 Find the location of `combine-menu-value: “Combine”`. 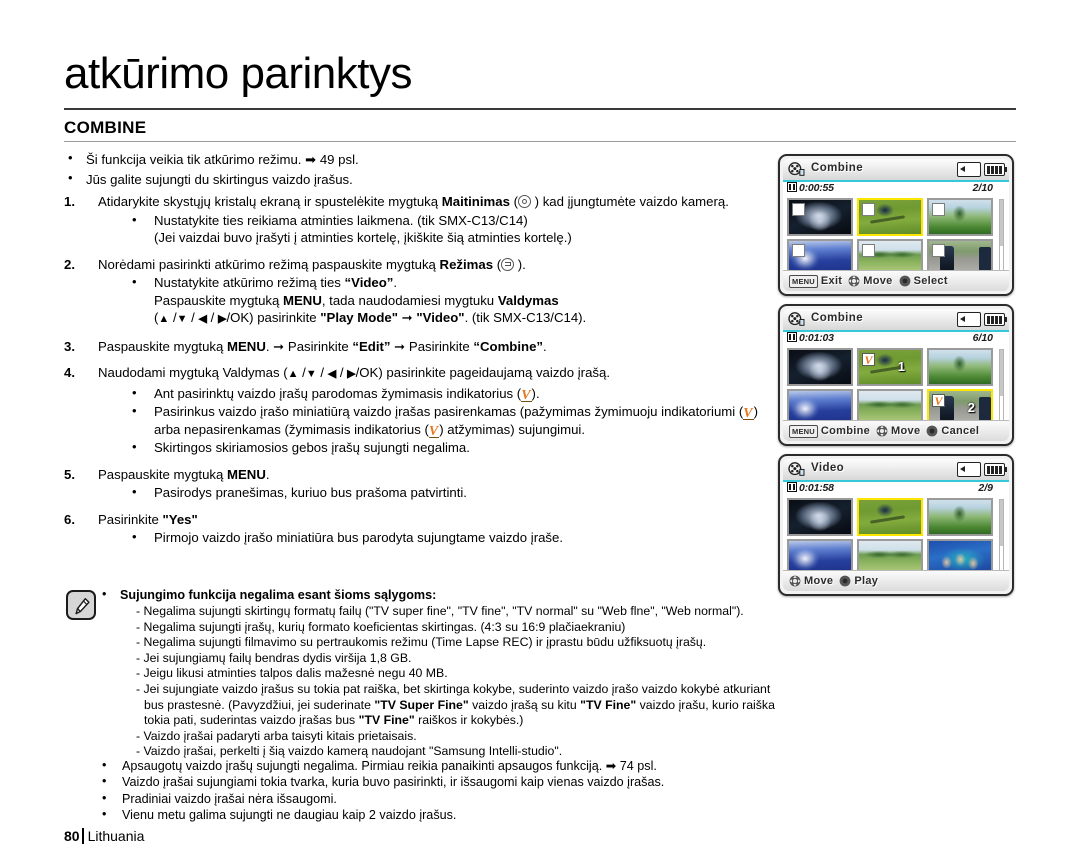

combine-menu-value: “Combine” is located at coordinates (508, 346).